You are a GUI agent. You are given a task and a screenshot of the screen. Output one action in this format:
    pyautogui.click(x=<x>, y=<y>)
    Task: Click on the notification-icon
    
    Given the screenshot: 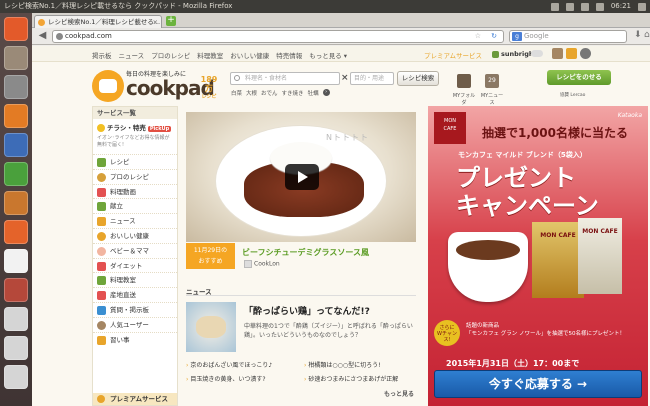 What is the action you would take?
    pyautogui.click(x=557, y=53)
    